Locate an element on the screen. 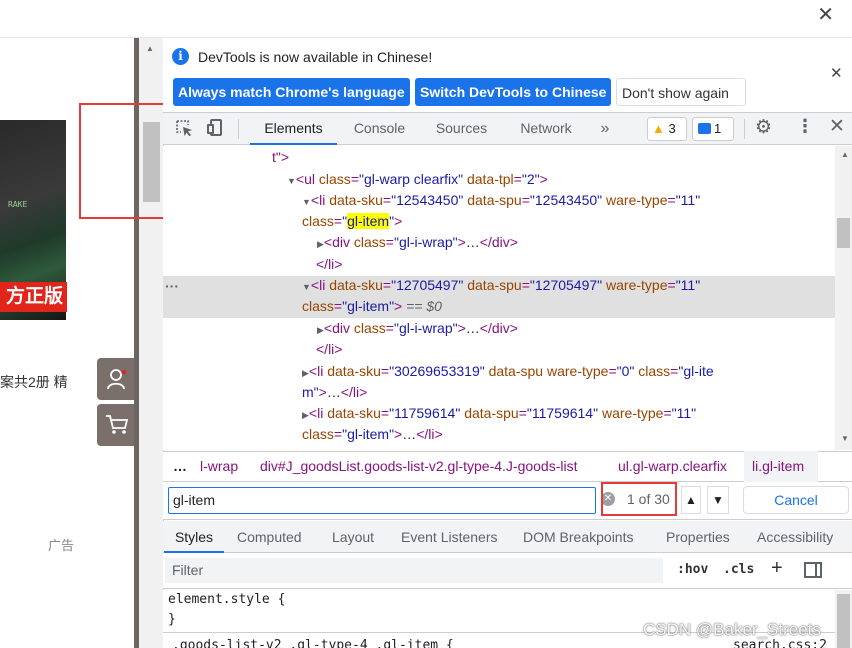 This screenshot has width=852, height=648. product-title: 案共2册 精 is located at coordinates (34, 382).